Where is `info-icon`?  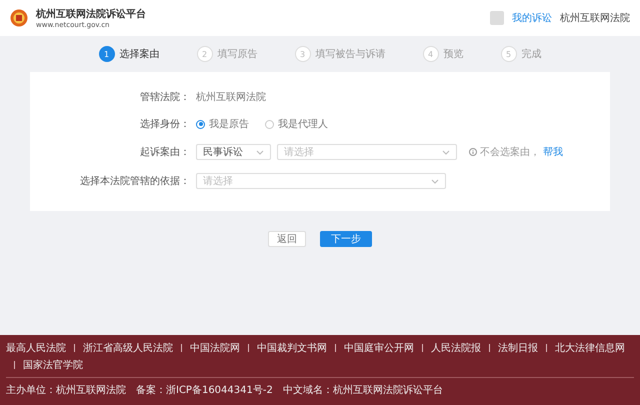 info-icon is located at coordinates (473, 152).